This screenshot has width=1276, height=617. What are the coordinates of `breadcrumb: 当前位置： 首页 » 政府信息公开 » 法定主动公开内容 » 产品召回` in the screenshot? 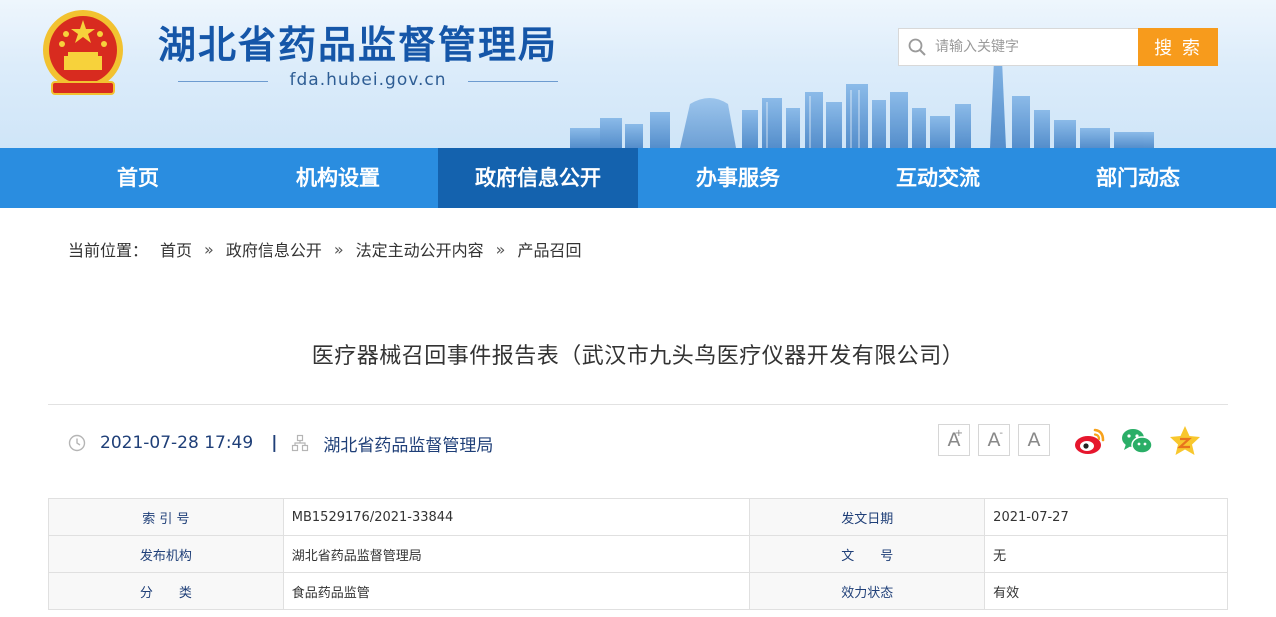 It's located at (324, 249).